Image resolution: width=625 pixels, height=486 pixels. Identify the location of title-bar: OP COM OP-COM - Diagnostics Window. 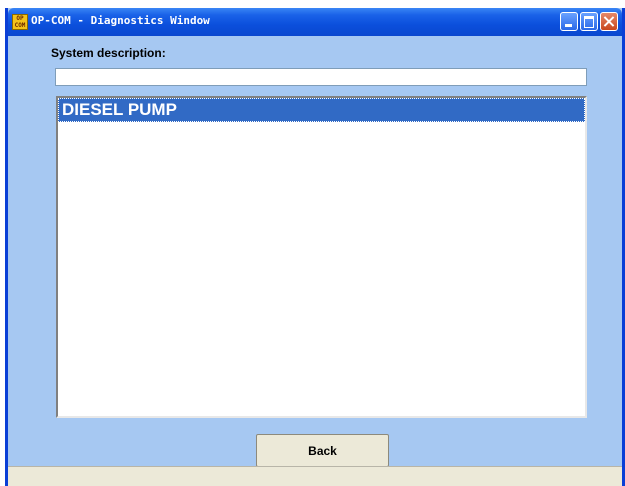
(315, 22).